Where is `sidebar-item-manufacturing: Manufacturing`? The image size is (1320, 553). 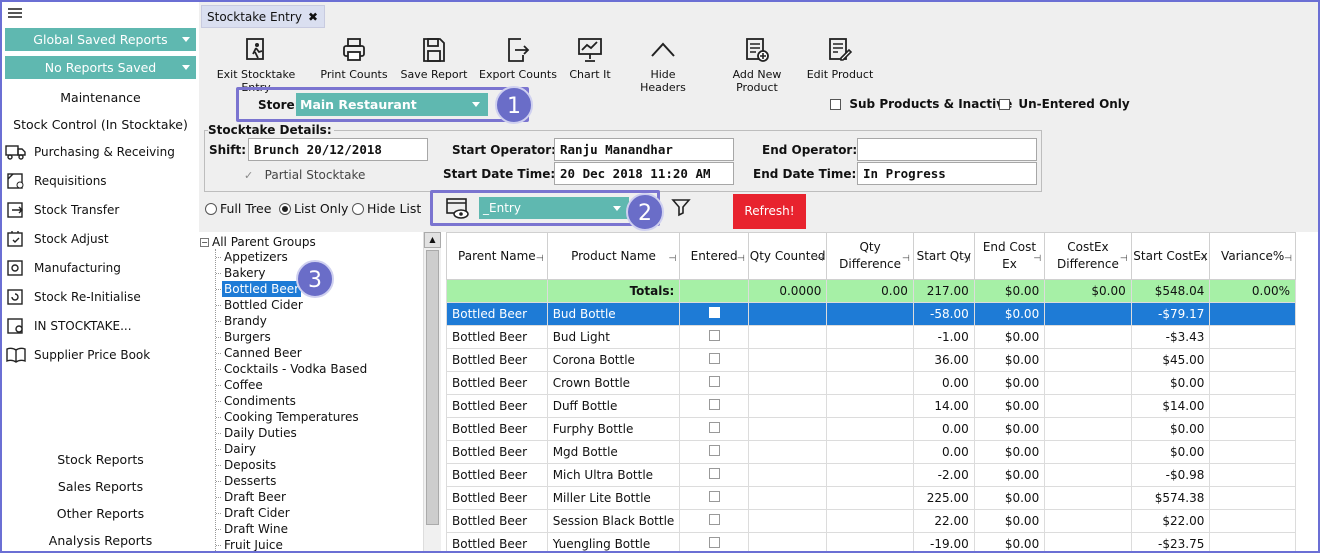 sidebar-item-manufacturing: Manufacturing is located at coordinates (63, 268).